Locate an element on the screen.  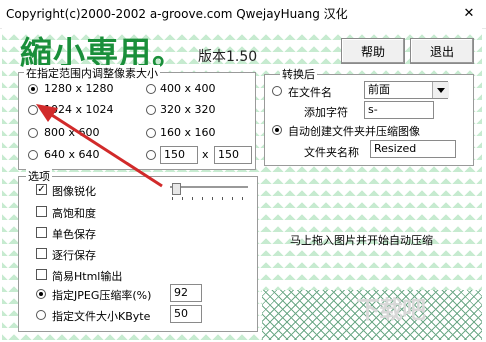
arrow-shaft is located at coordinates (103, 148).